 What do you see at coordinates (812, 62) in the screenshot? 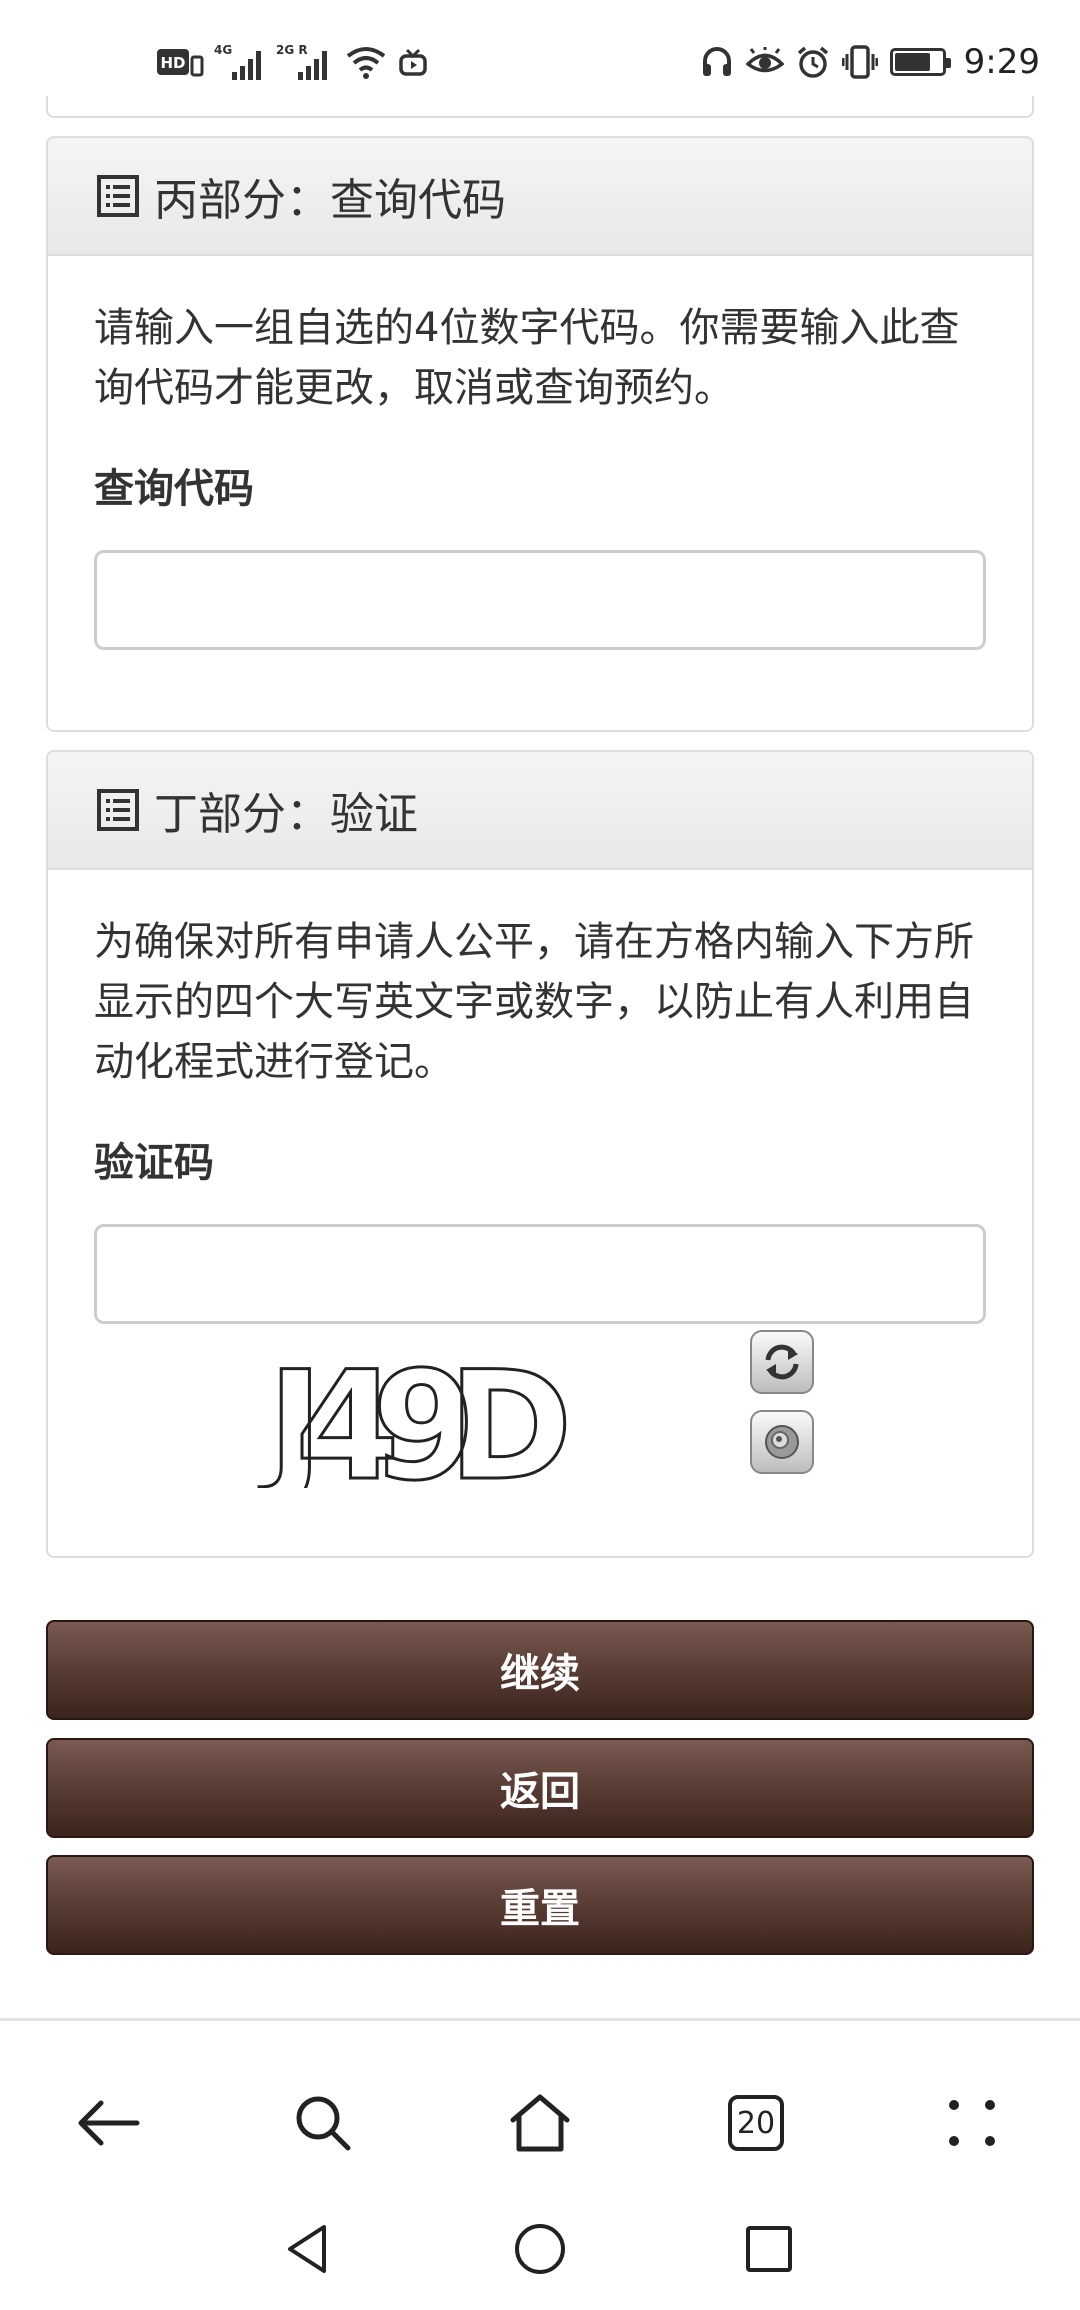
I see `alarm-icon` at bounding box center [812, 62].